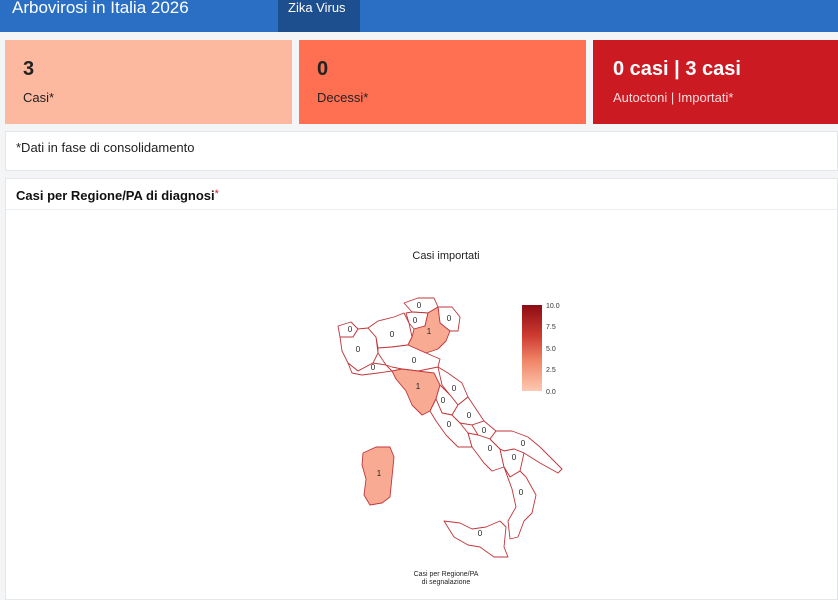  Describe the element at coordinates (449, 318) in the screenshot. I see `value-friuli: 0` at that location.